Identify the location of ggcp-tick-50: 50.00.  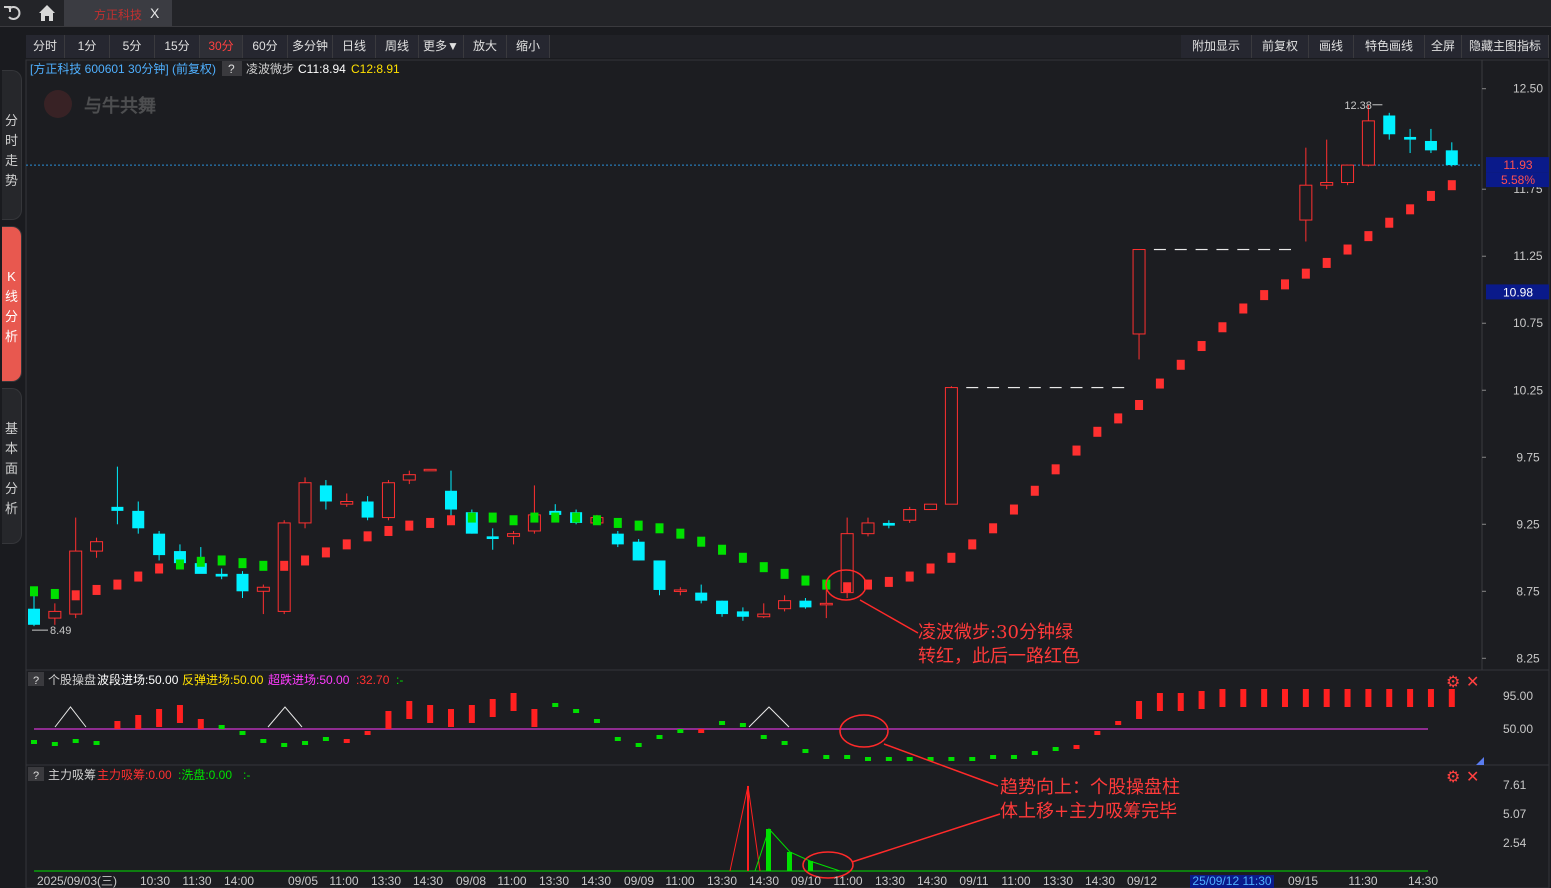
(1518, 729).